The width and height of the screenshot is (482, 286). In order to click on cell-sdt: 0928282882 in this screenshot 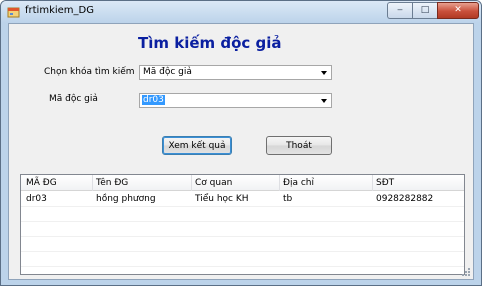, I will do `click(405, 199)`.